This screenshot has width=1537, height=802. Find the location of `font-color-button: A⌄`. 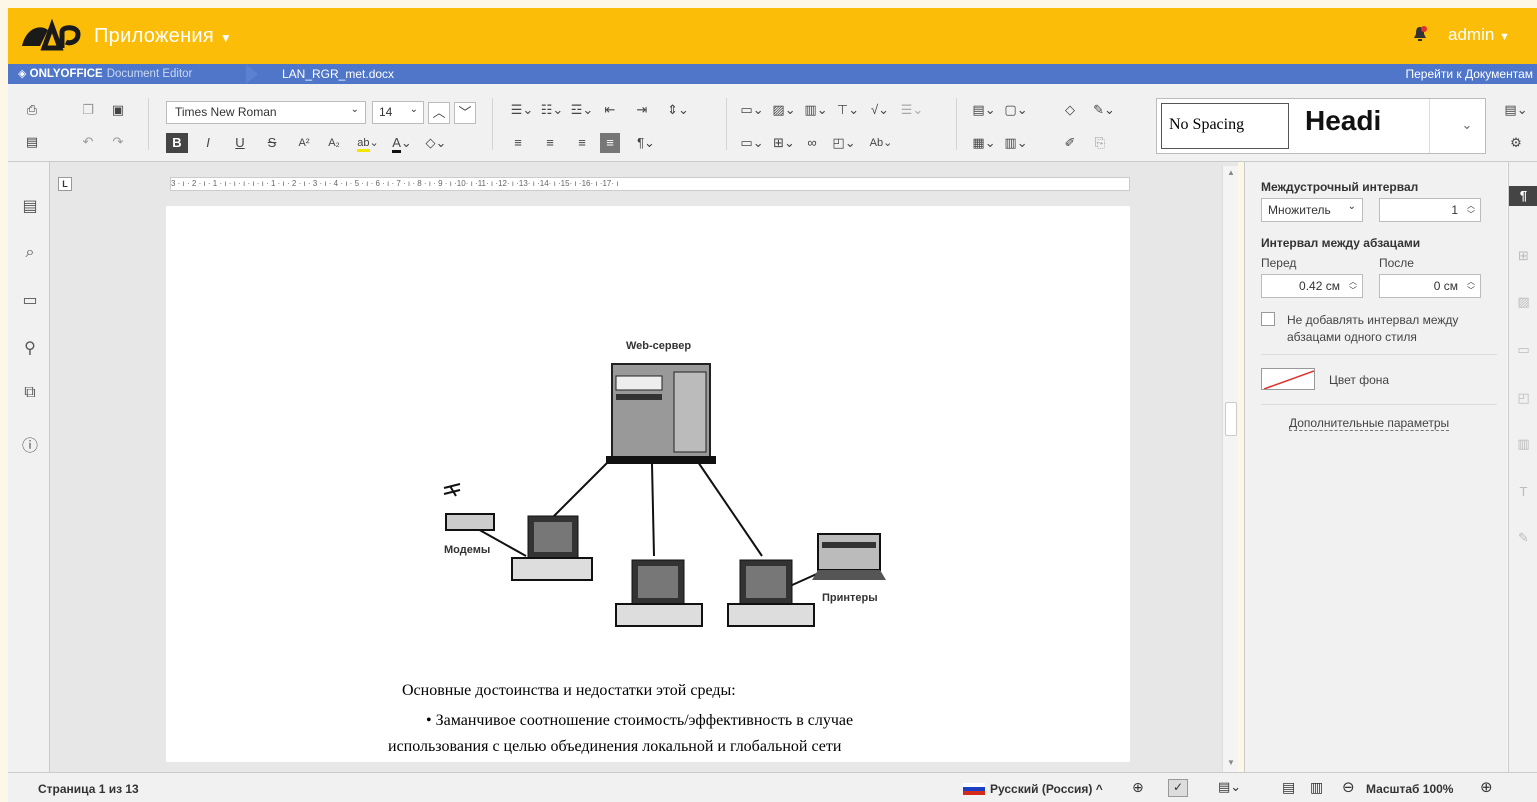

font-color-button: A⌄ is located at coordinates (402, 143).